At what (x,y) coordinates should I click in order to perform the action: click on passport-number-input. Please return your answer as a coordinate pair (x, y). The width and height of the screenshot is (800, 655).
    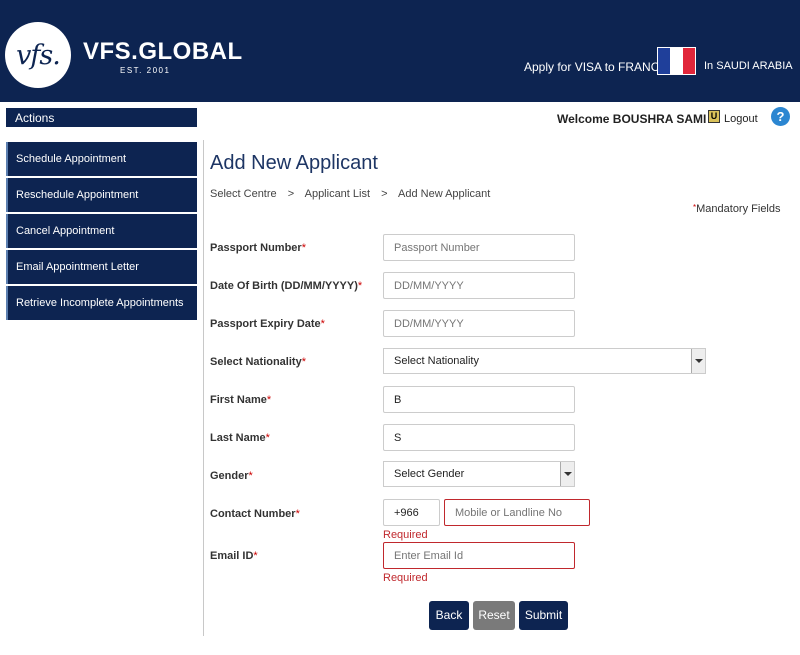
    Looking at the image, I should click on (479, 247).